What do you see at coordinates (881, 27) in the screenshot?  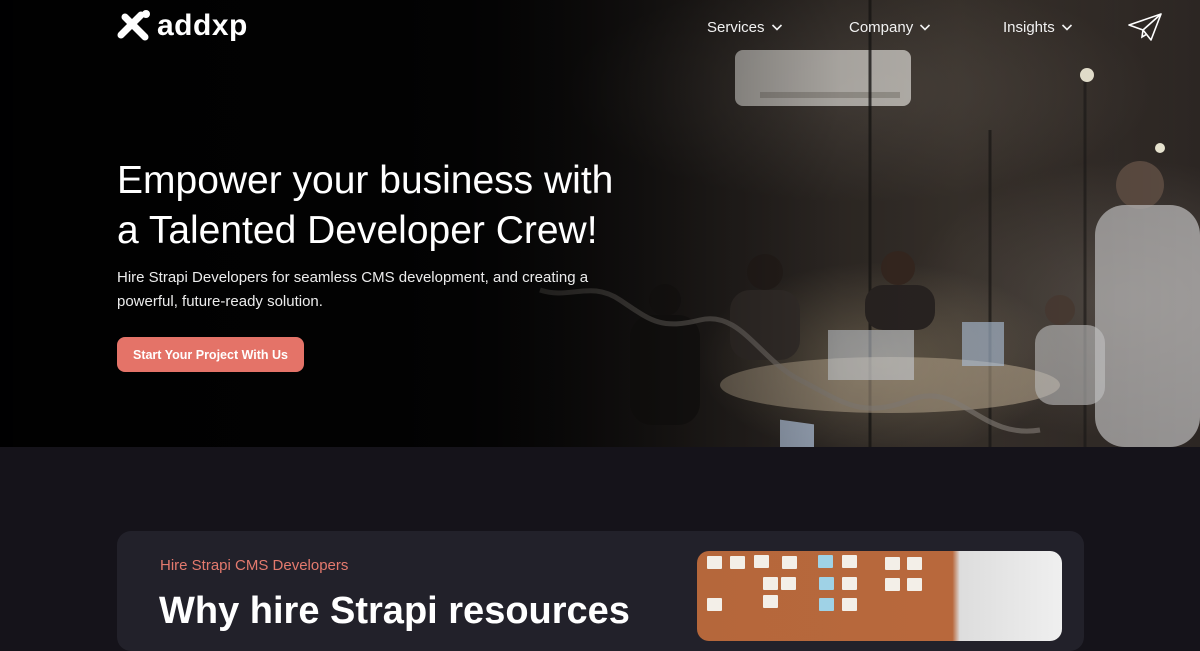 I see `nav-item-label: Company` at bounding box center [881, 27].